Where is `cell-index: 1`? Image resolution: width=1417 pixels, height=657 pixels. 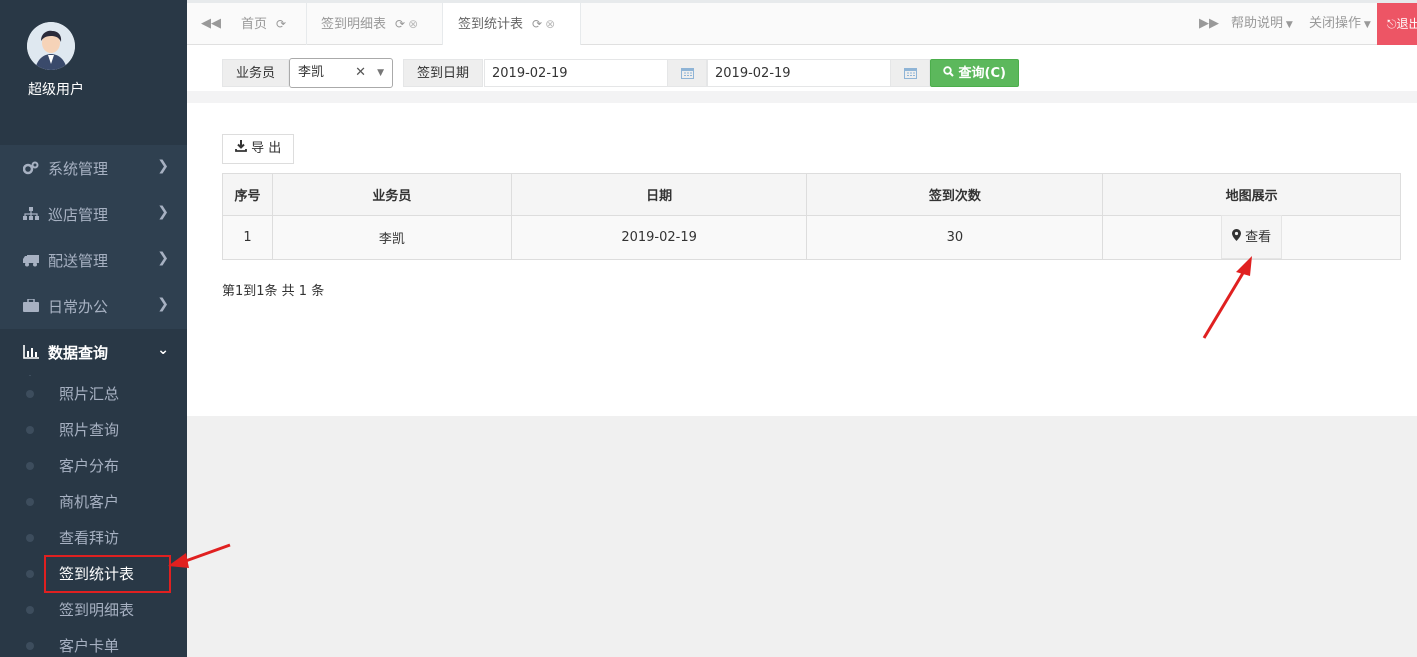
cell-index: 1 is located at coordinates (247, 237).